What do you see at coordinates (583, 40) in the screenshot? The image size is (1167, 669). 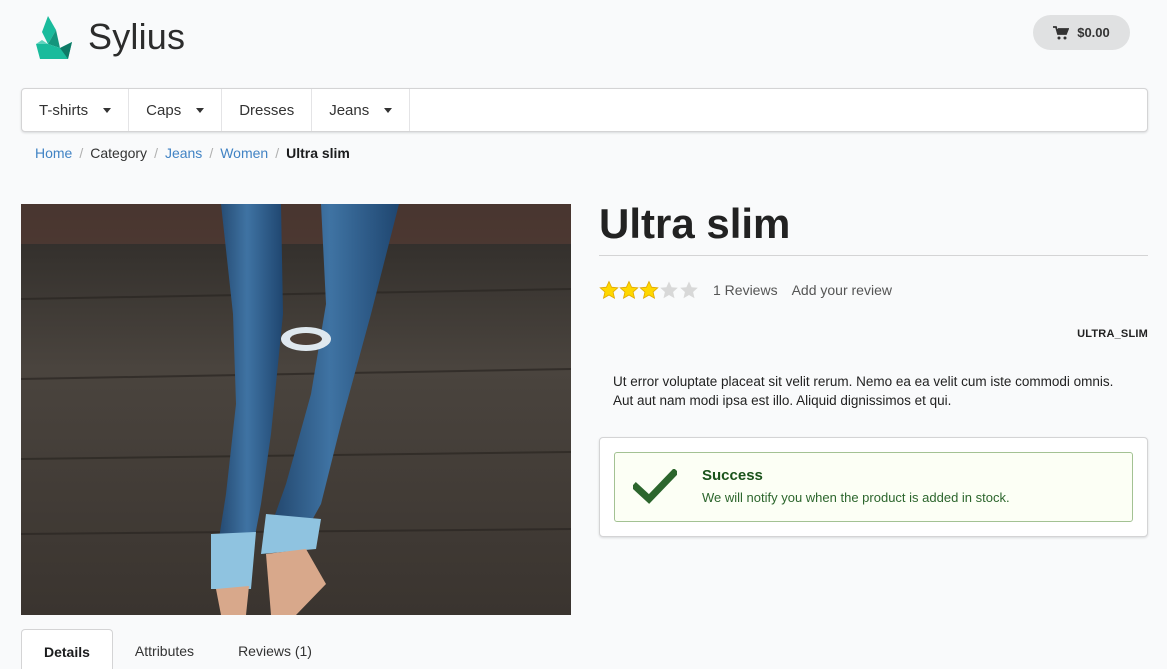 I see `site-header: Sylius $0.00` at bounding box center [583, 40].